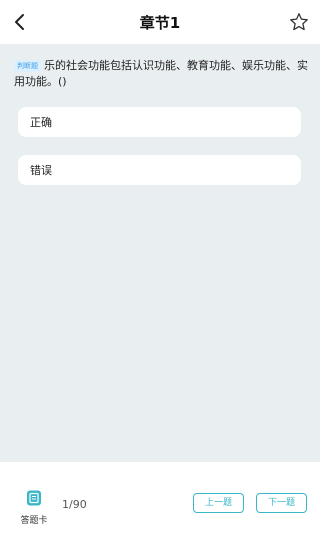 Image resolution: width=320 pixels, height=553 pixels. I want to click on page-title: 章节1, so click(160, 23).